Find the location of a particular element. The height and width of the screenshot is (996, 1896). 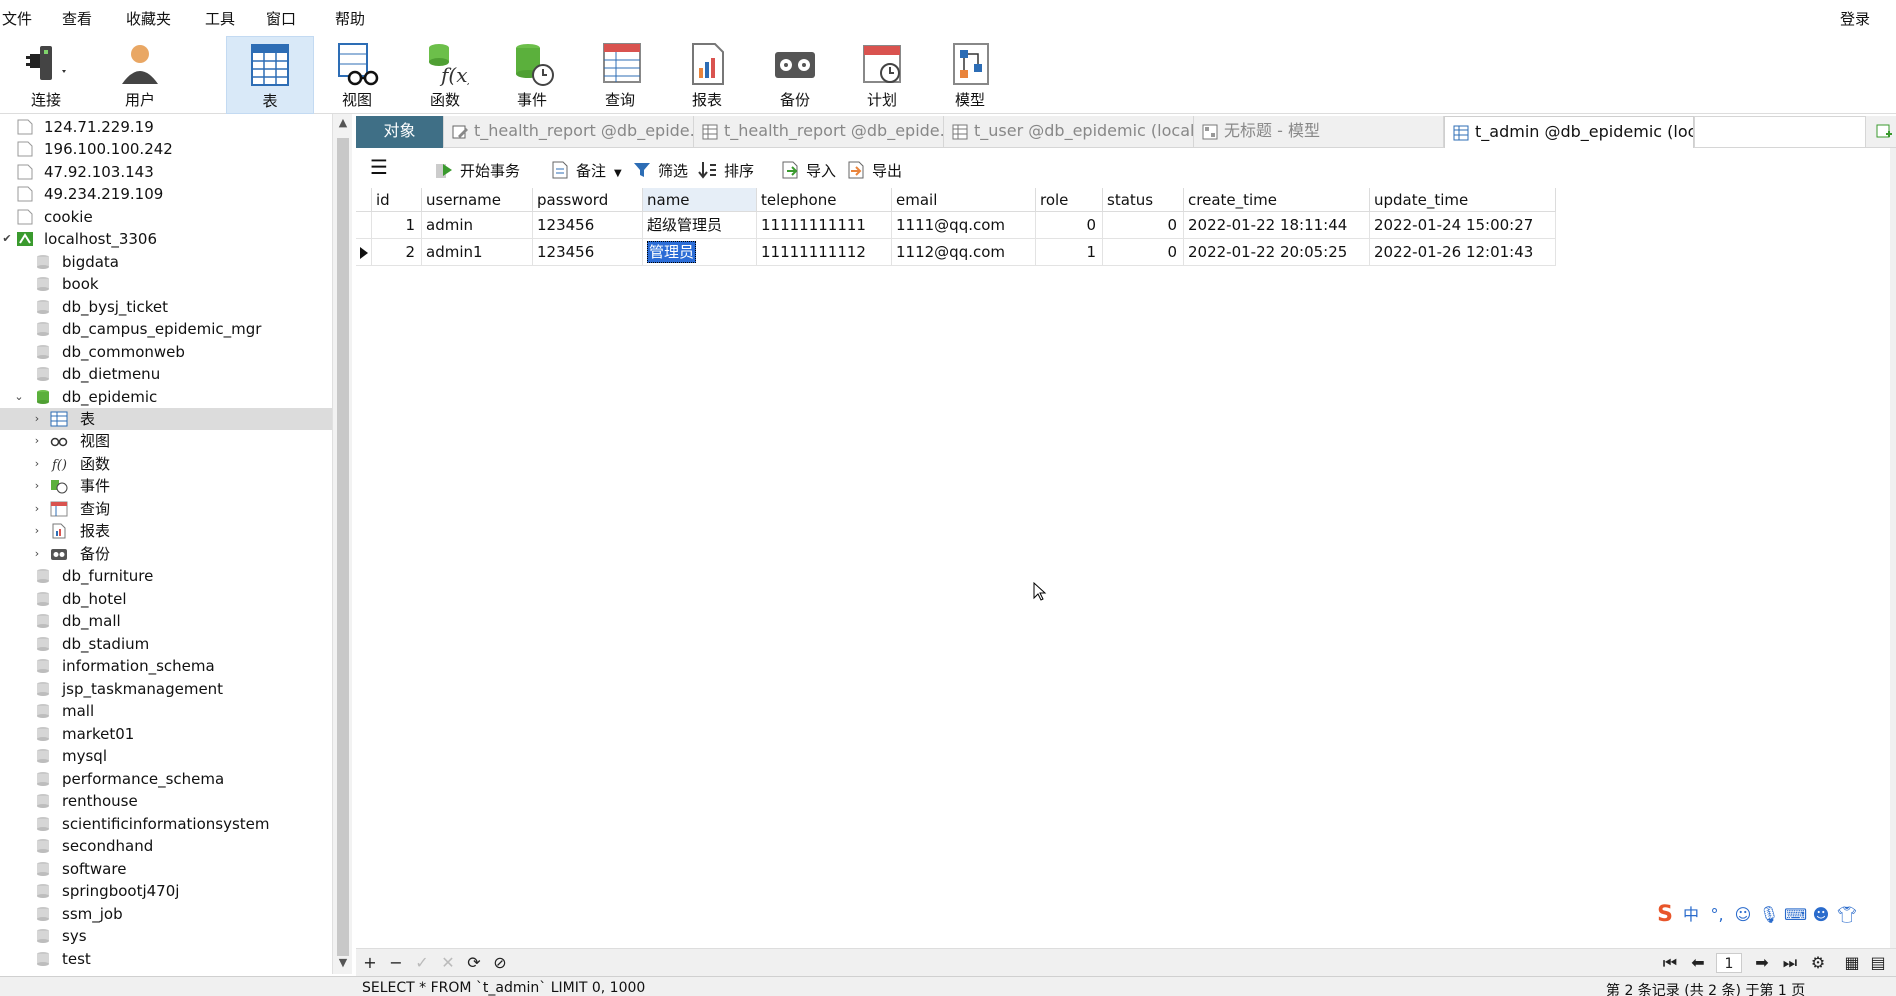

grid-vertical-scrollbar is located at coordinates (1893, 548).